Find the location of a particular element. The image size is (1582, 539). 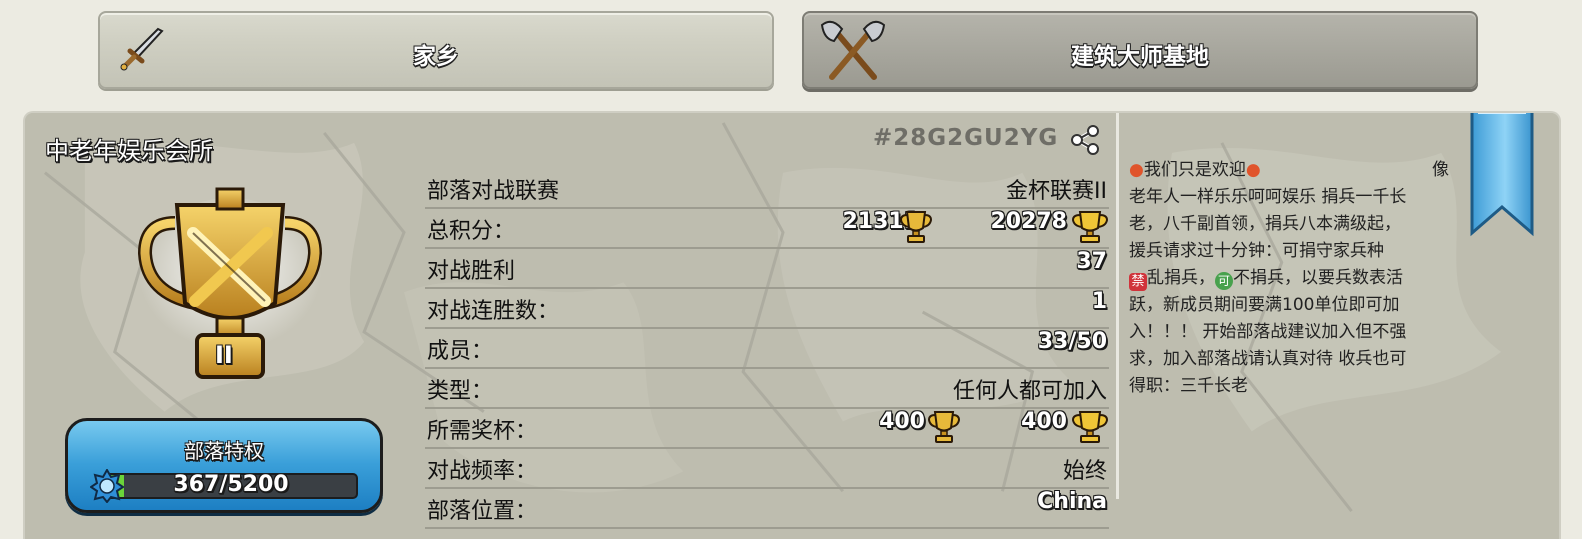

war-wins-value: 37 is located at coordinates (1091, 261).